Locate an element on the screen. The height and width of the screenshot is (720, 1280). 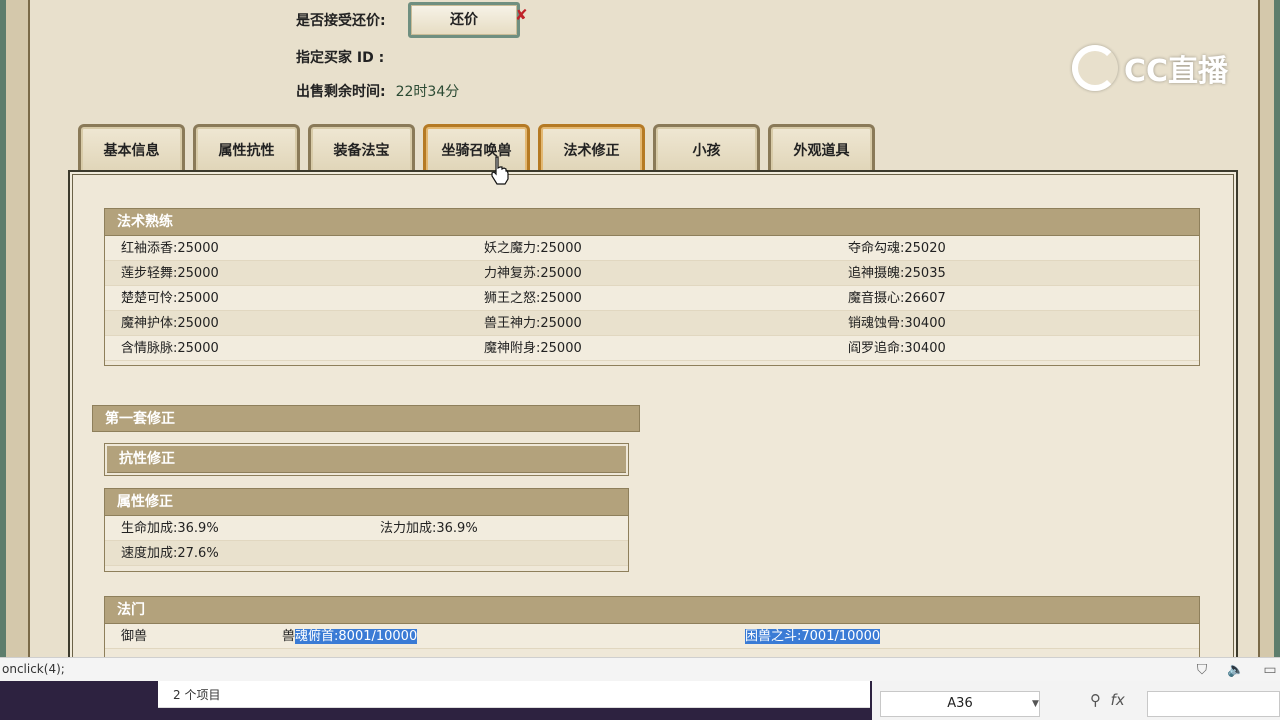
zoom-icon: ⚲ is located at coordinates (1095, 700).